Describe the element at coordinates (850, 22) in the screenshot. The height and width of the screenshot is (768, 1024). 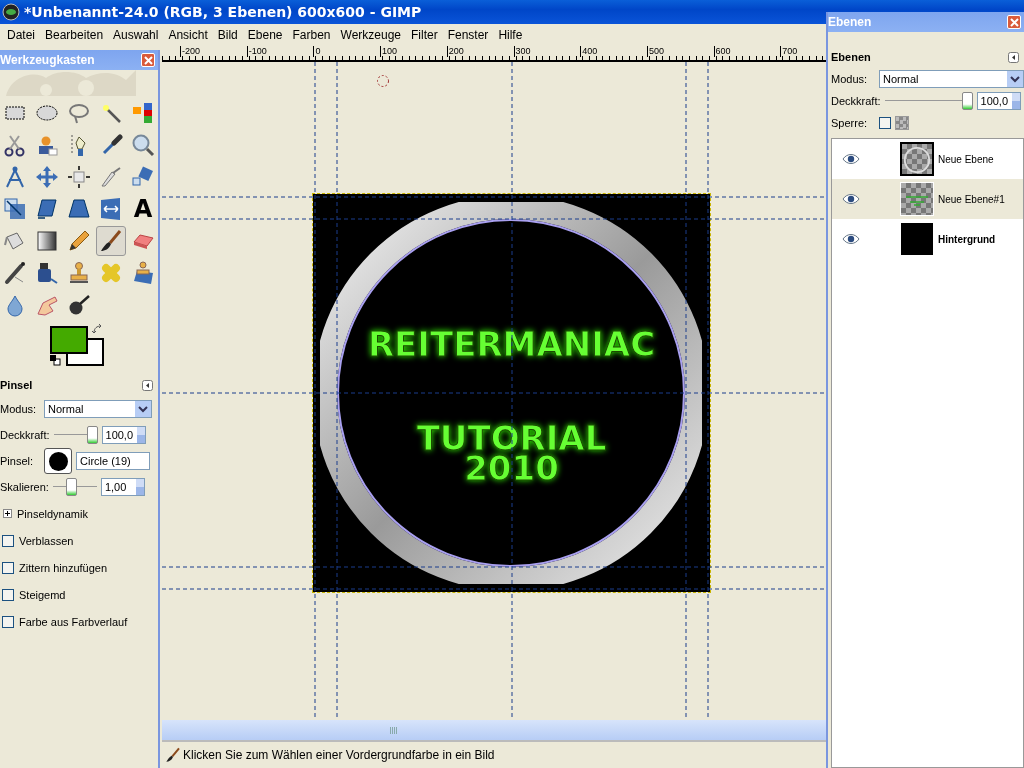
I see `window-title: Ebenen` at that location.